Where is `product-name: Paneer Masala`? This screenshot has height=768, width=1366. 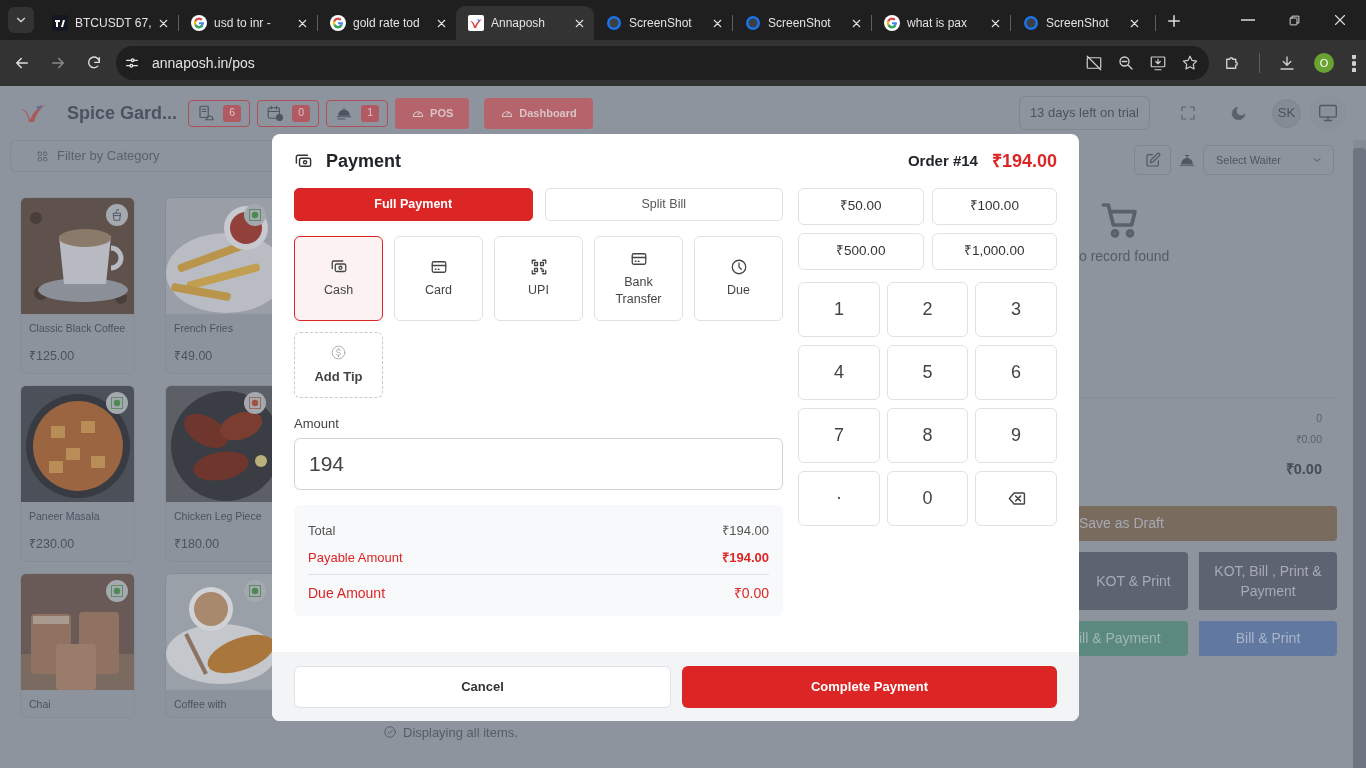
product-name: Paneer Masala is located at coordinates (64, 516).